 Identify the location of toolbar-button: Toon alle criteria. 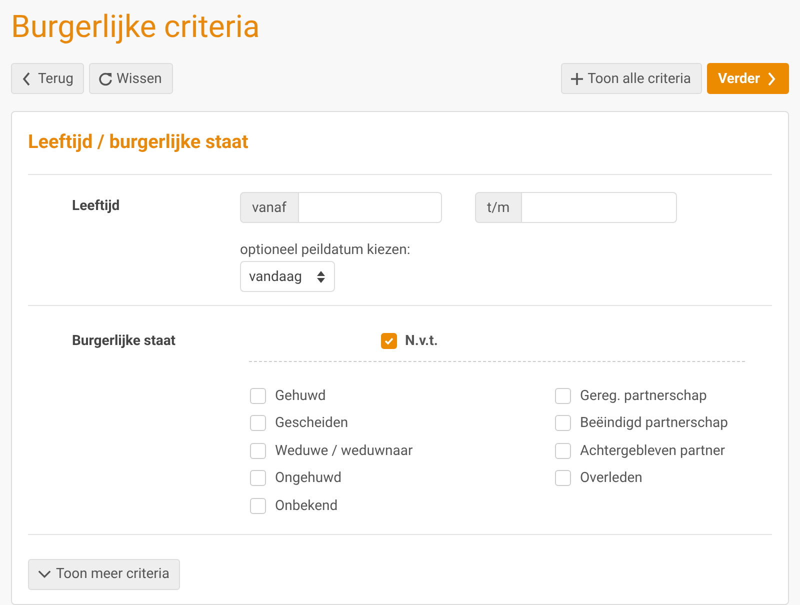
(631, 78).